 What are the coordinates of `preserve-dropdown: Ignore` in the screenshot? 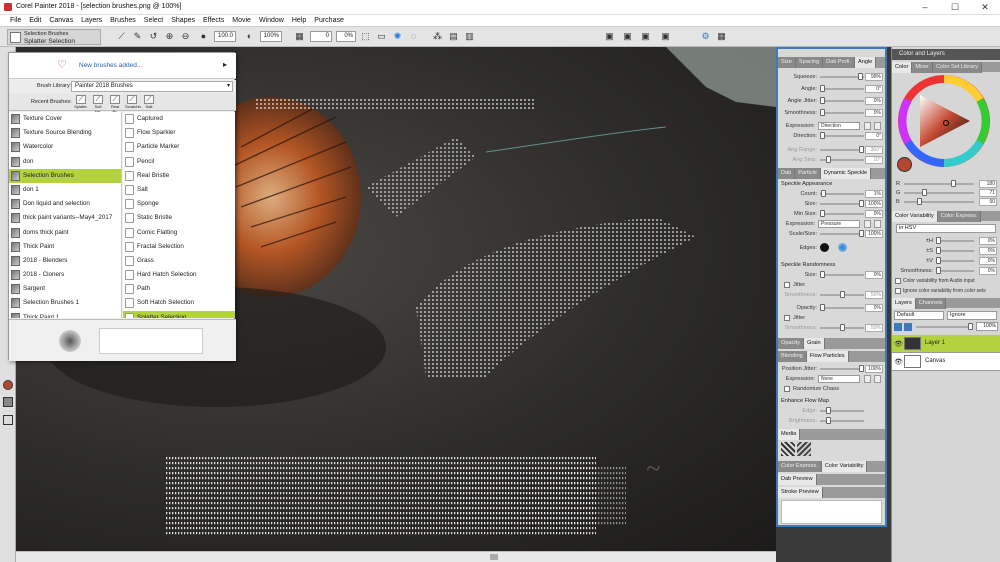 It's located at (972, 315).